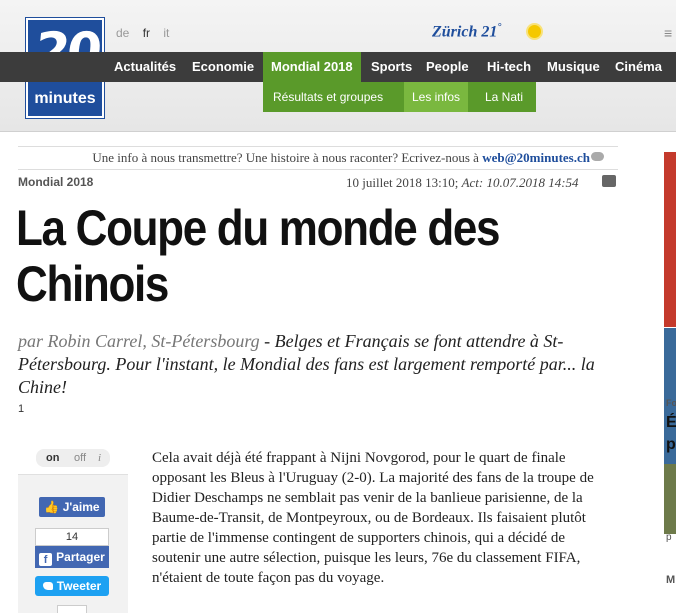  What do you see at coordinates (46, 559) in the screenshot?
I see `facebook-icon: f` at bounding box center [46, 559].